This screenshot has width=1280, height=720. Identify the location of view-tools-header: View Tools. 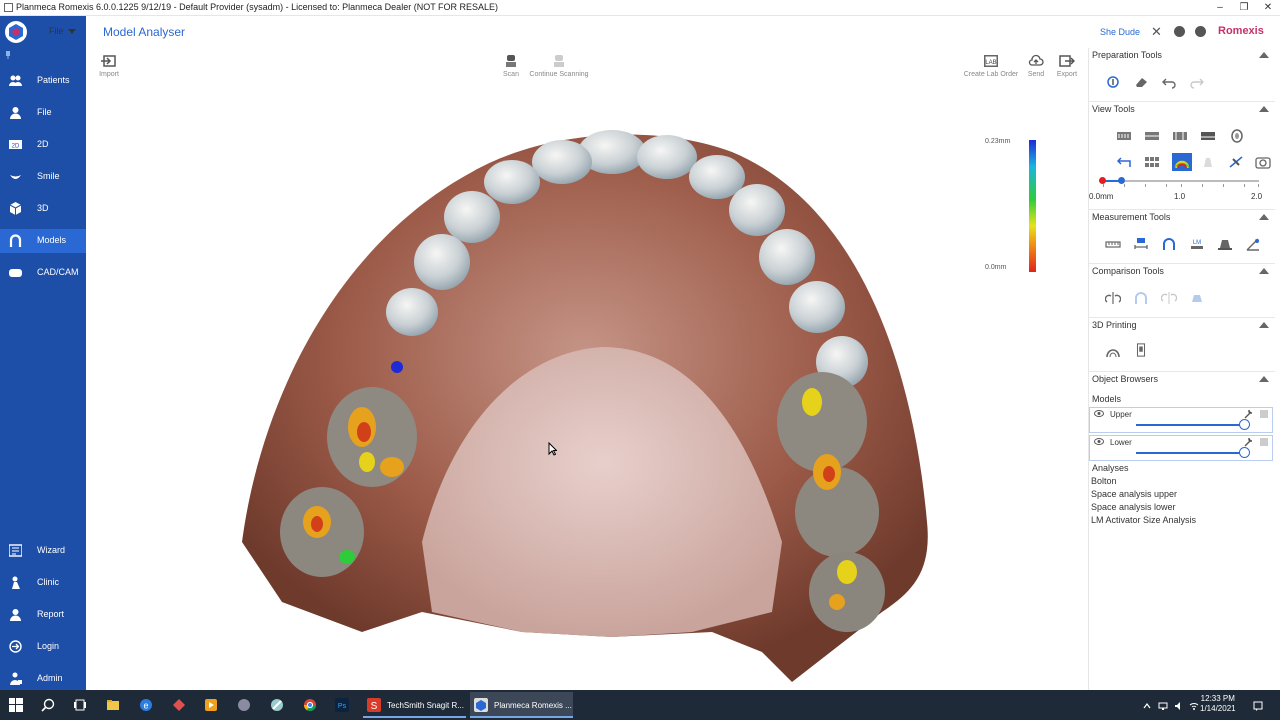
(1113, 109).